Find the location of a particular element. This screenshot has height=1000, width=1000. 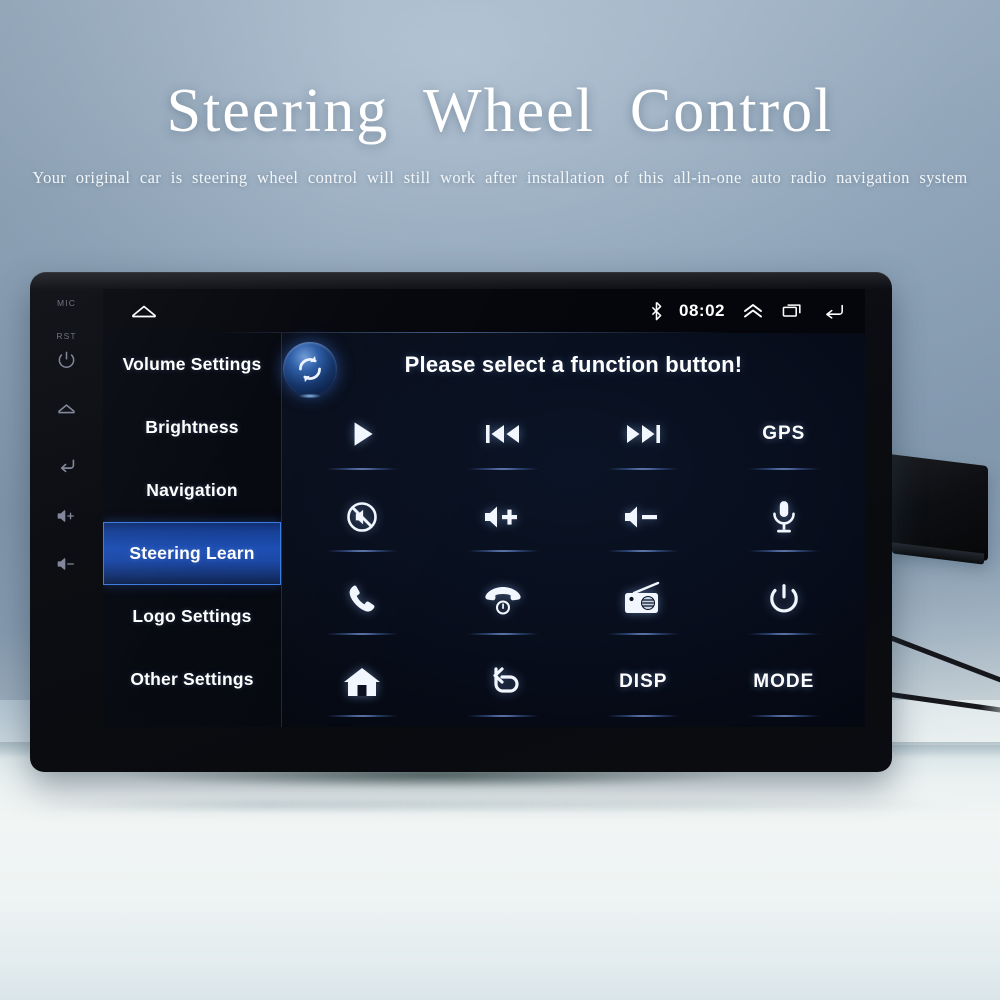

function-button-return is located at coordinates (503, 682).